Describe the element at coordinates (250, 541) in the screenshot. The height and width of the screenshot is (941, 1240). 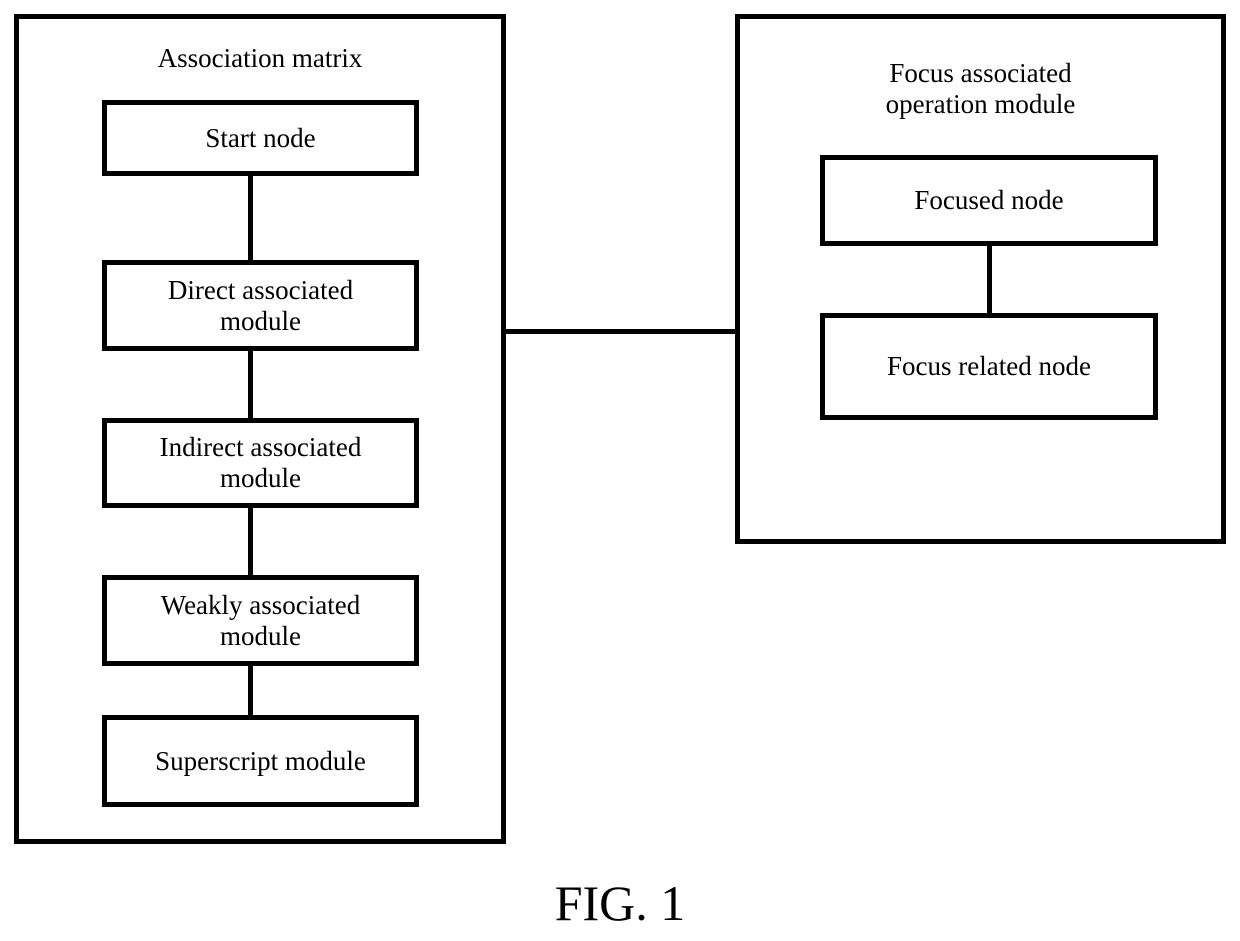
I see `connector-indirect-to-weakly` at that location.